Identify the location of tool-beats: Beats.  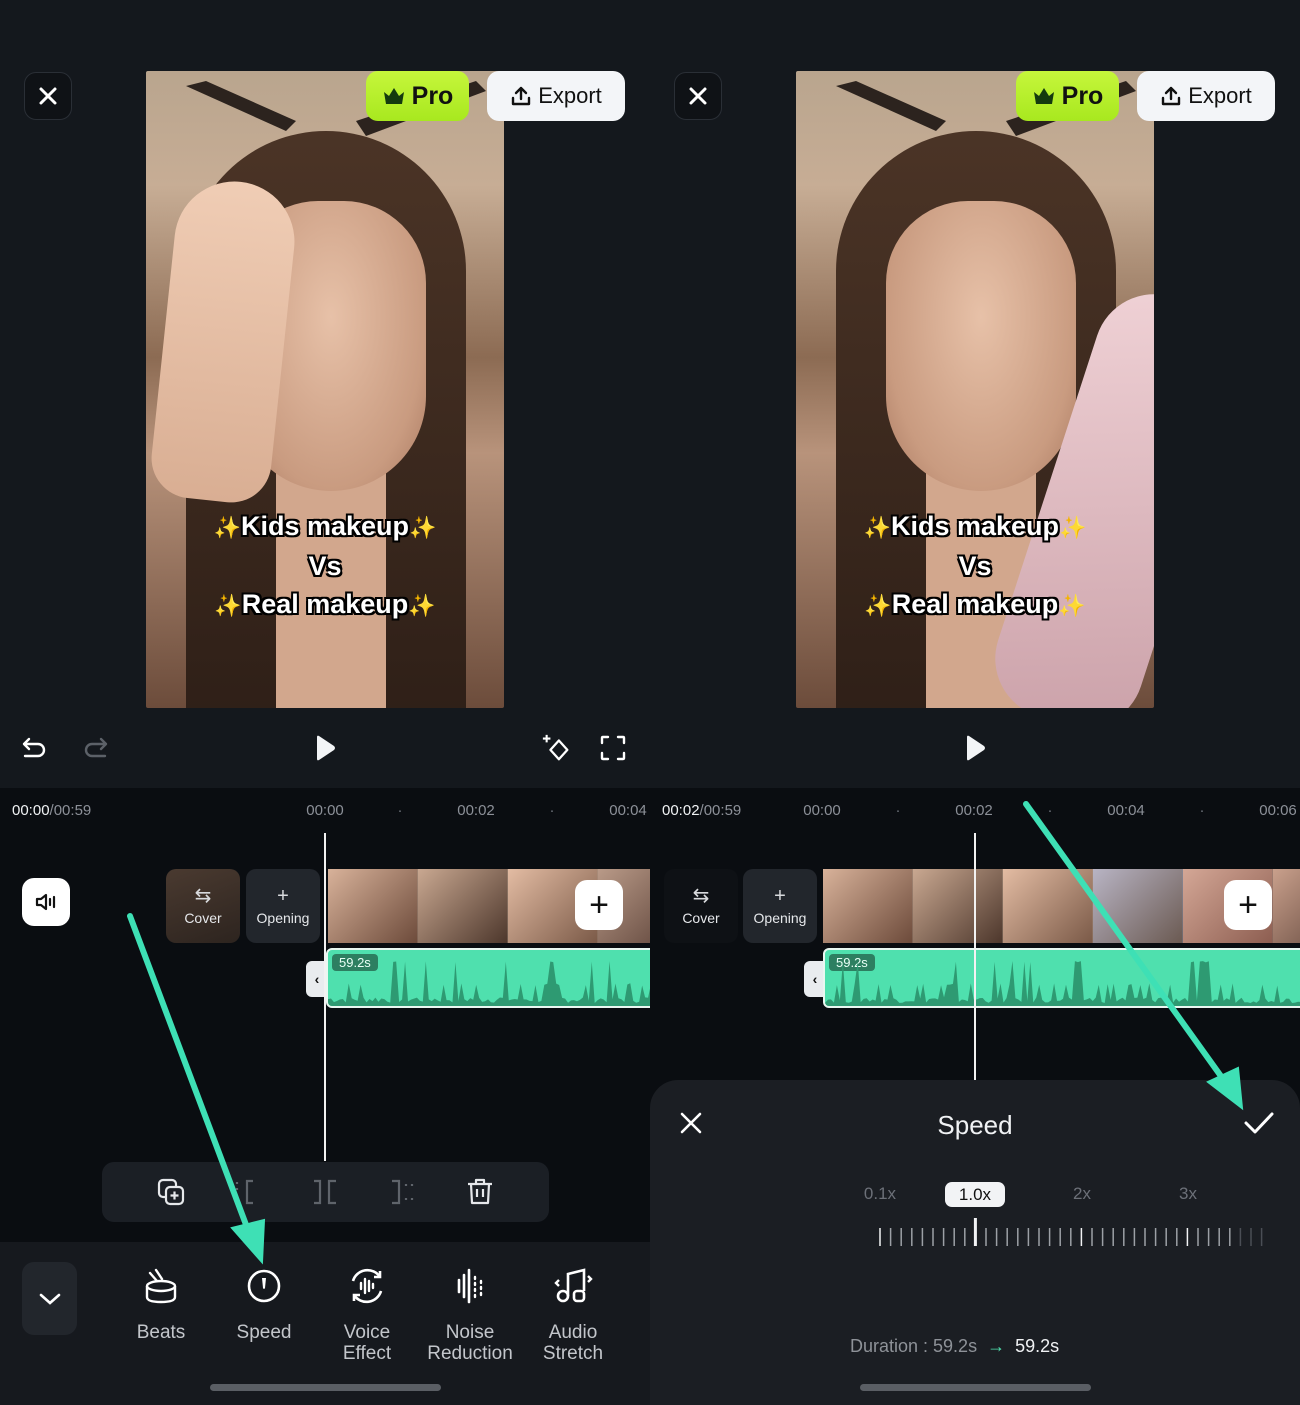
(161, 1304).